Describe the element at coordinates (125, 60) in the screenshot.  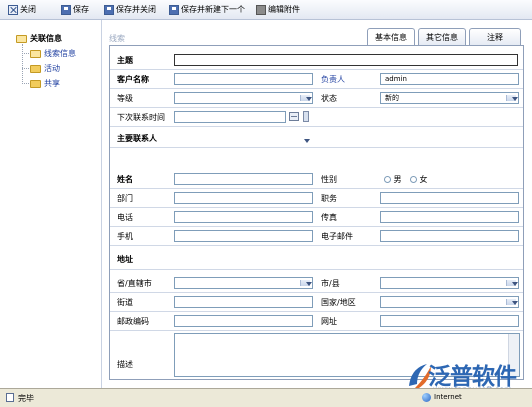
I see `subject-label: 主题` at that location.